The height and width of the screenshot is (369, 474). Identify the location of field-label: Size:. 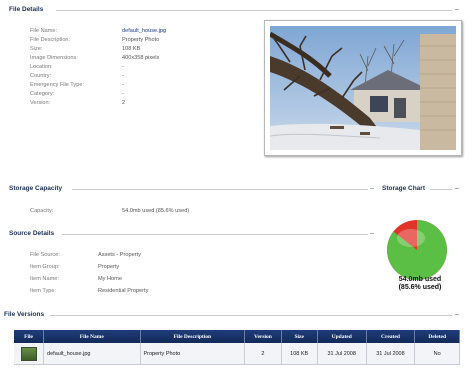
(36, 49).